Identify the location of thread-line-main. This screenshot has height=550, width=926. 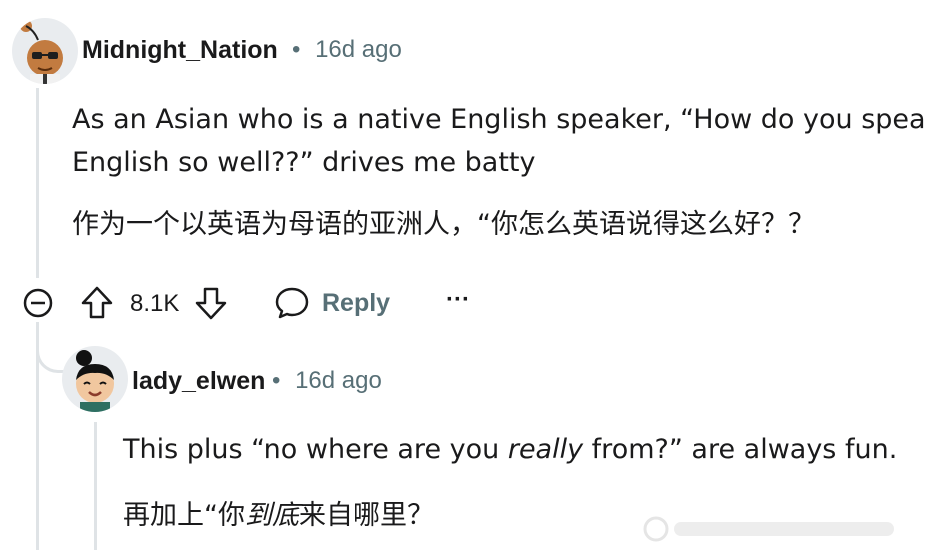
(37, 183).